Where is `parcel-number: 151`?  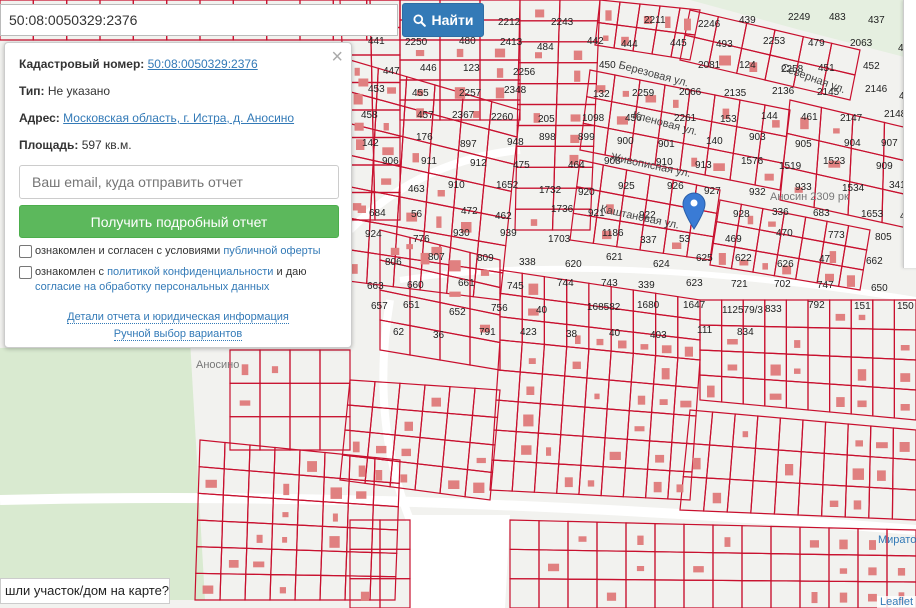 parcel-number: 151 is located at coordinates (862, 306).